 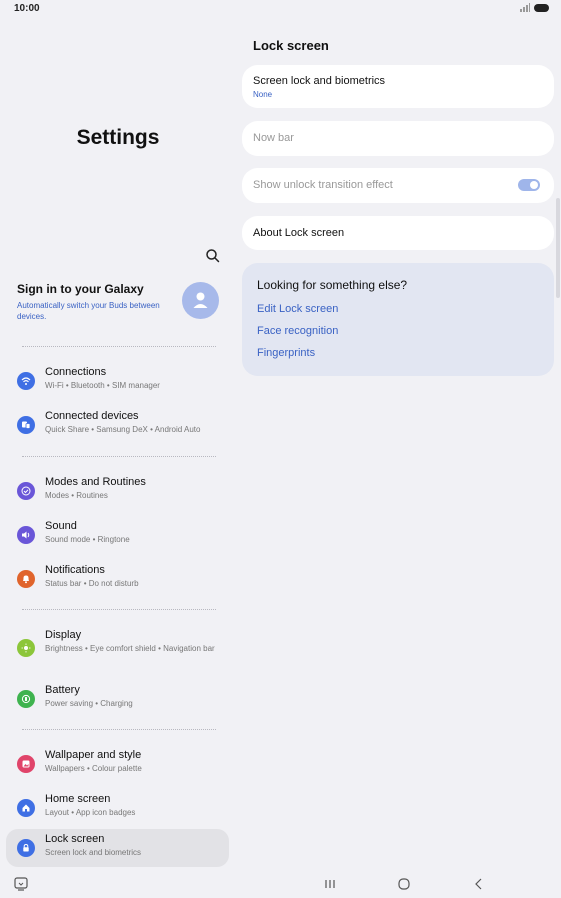 What do you see at coordinates (541, 7) in the screenshot?
I see `battery-status-icon` at bounding box center [541, 7].